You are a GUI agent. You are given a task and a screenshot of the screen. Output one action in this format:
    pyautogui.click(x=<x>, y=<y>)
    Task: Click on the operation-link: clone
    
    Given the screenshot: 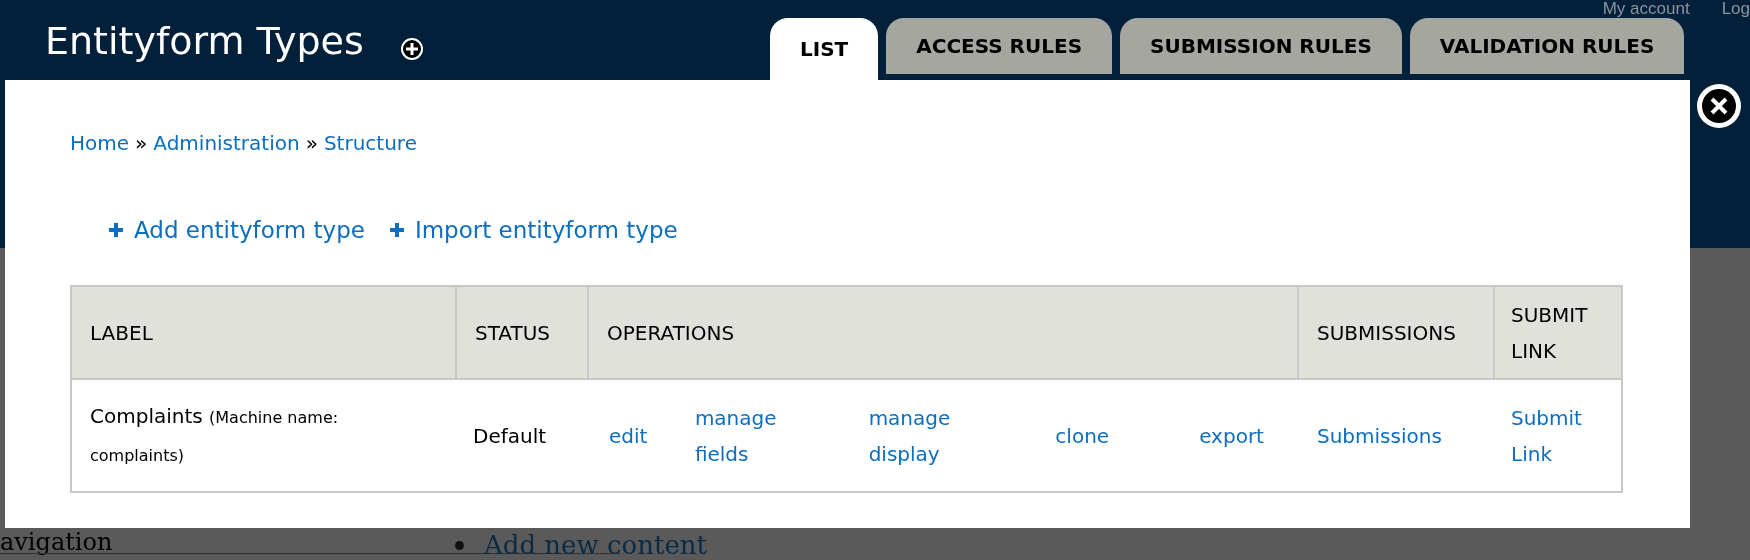 What is the action you would take?
    pyautogui.click(x=1082, y=435)
    